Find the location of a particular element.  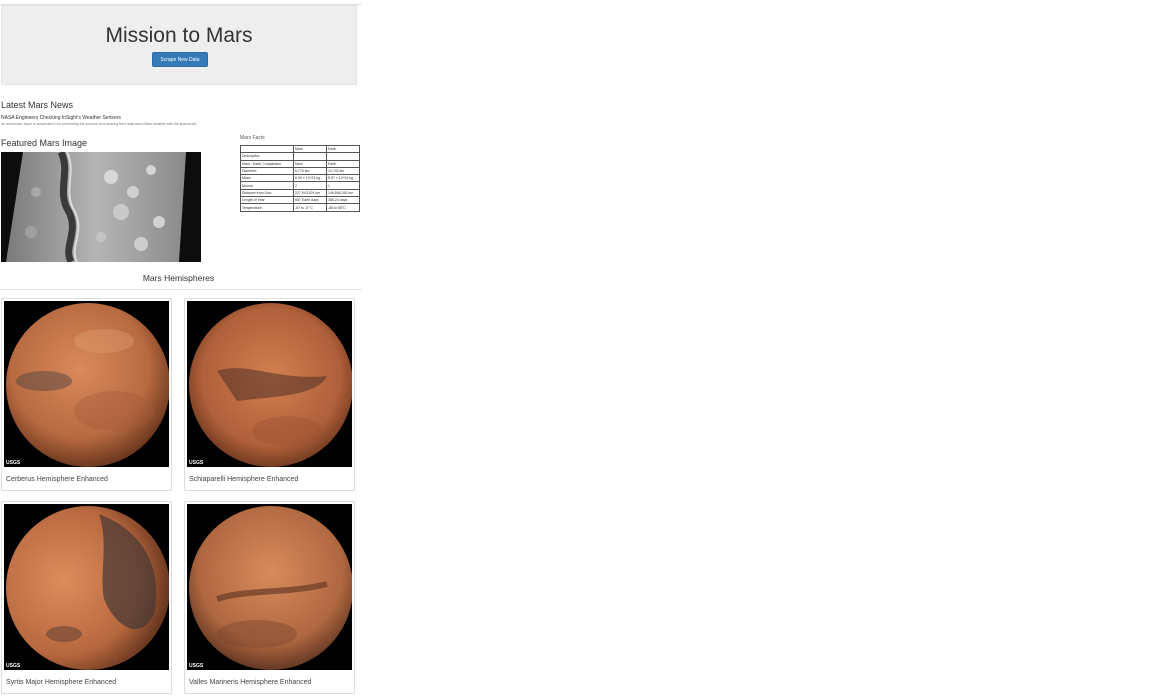

table-cell: Diameter: is located at coordinates (267, 171).